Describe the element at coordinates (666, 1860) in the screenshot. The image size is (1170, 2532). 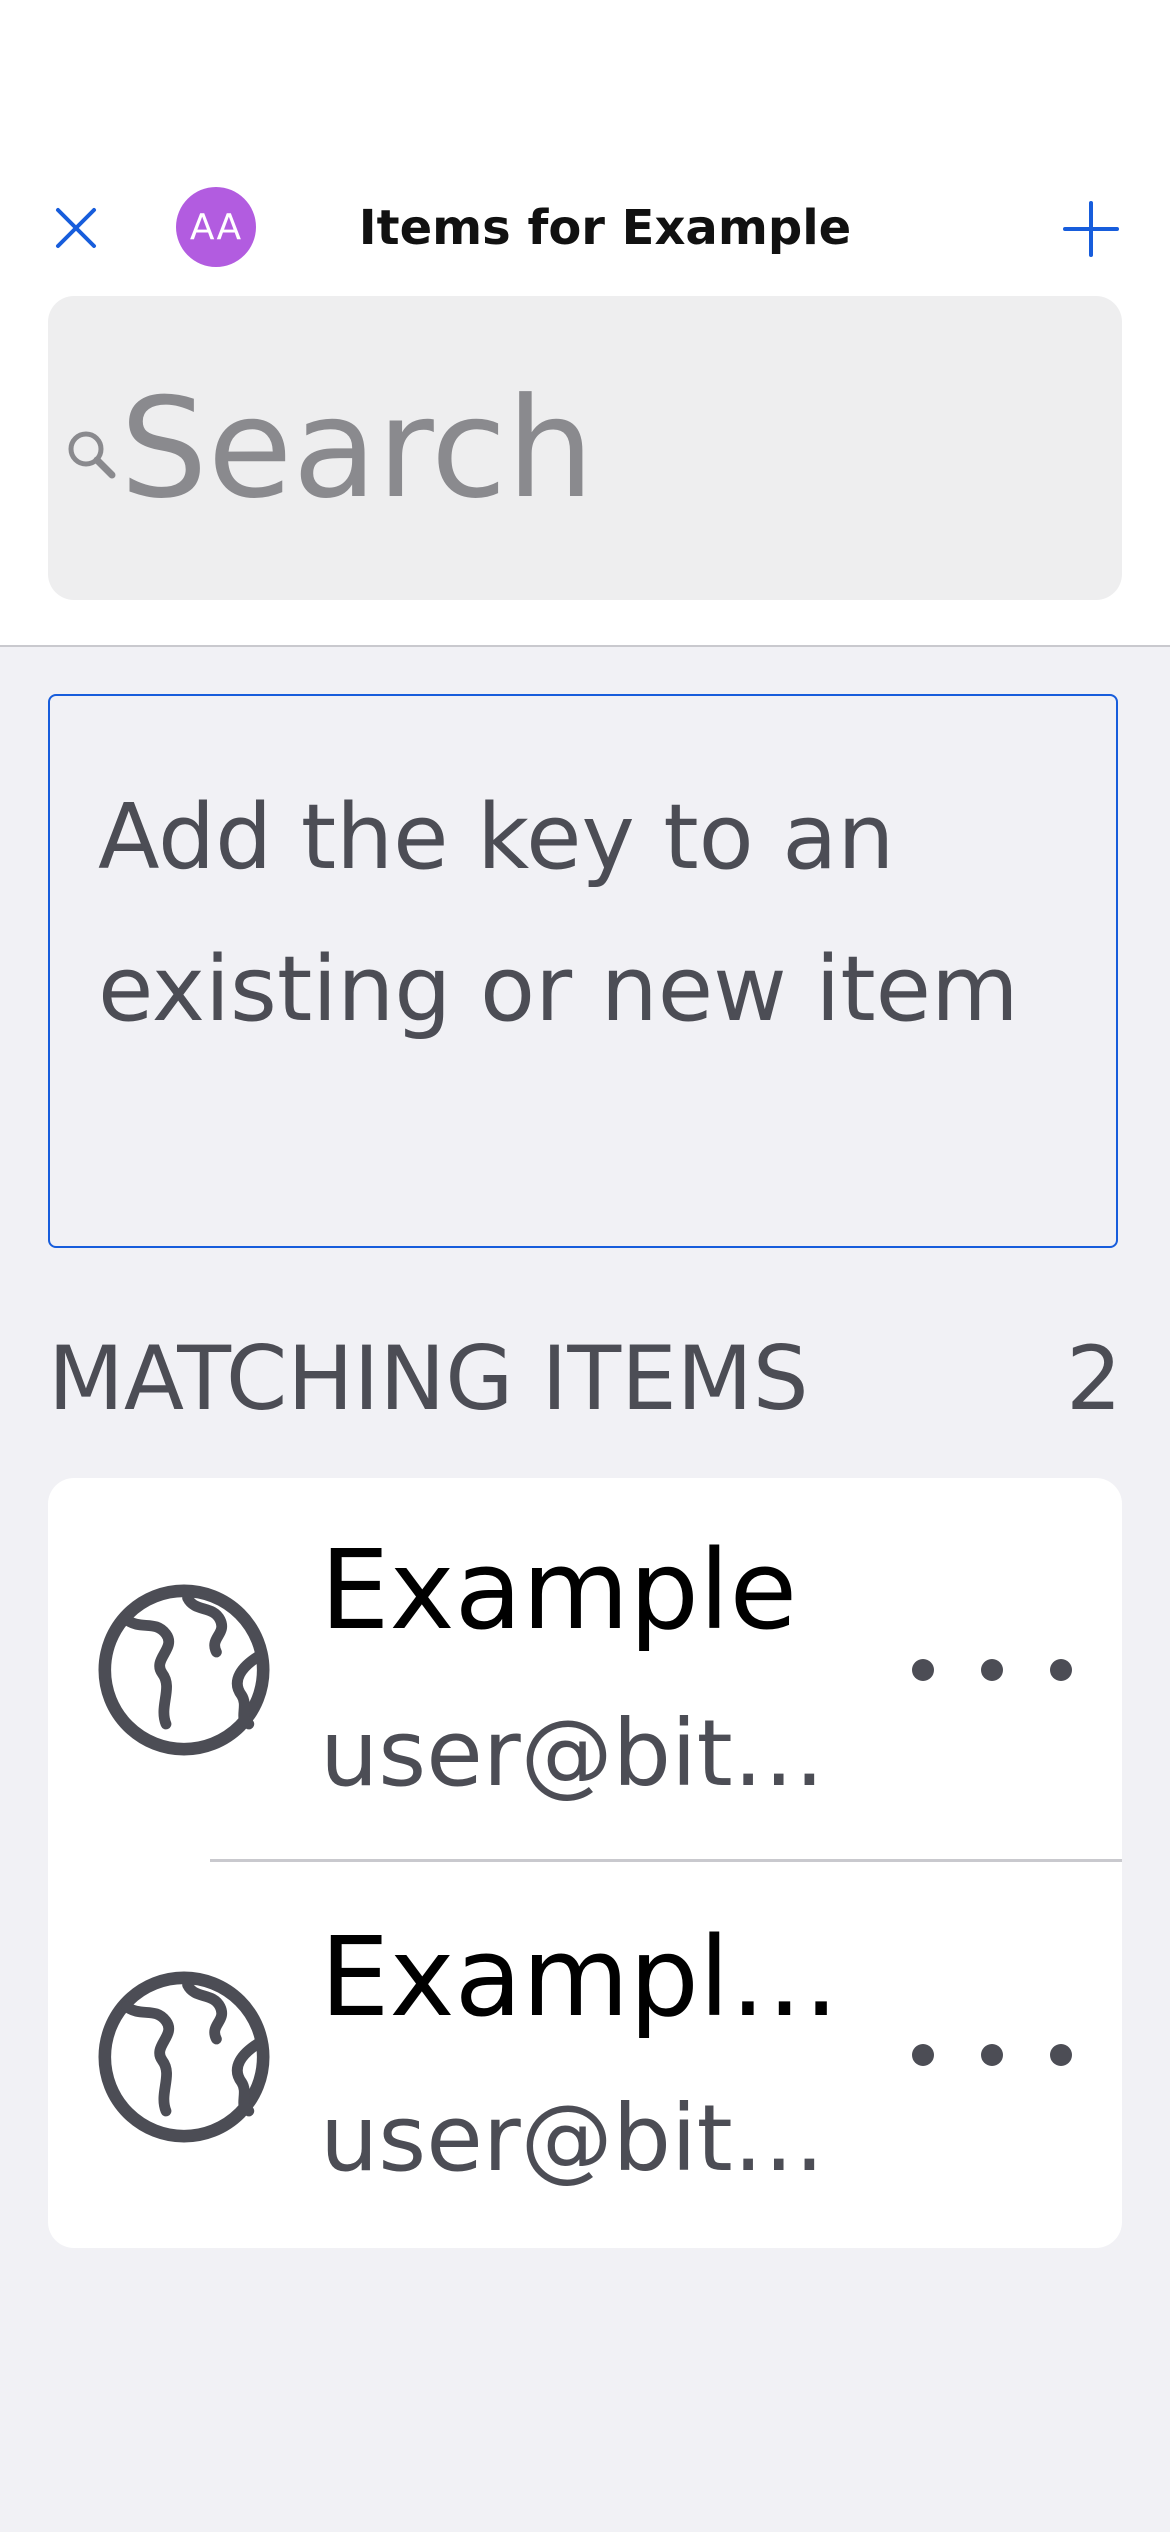
I see `divider` at that location.